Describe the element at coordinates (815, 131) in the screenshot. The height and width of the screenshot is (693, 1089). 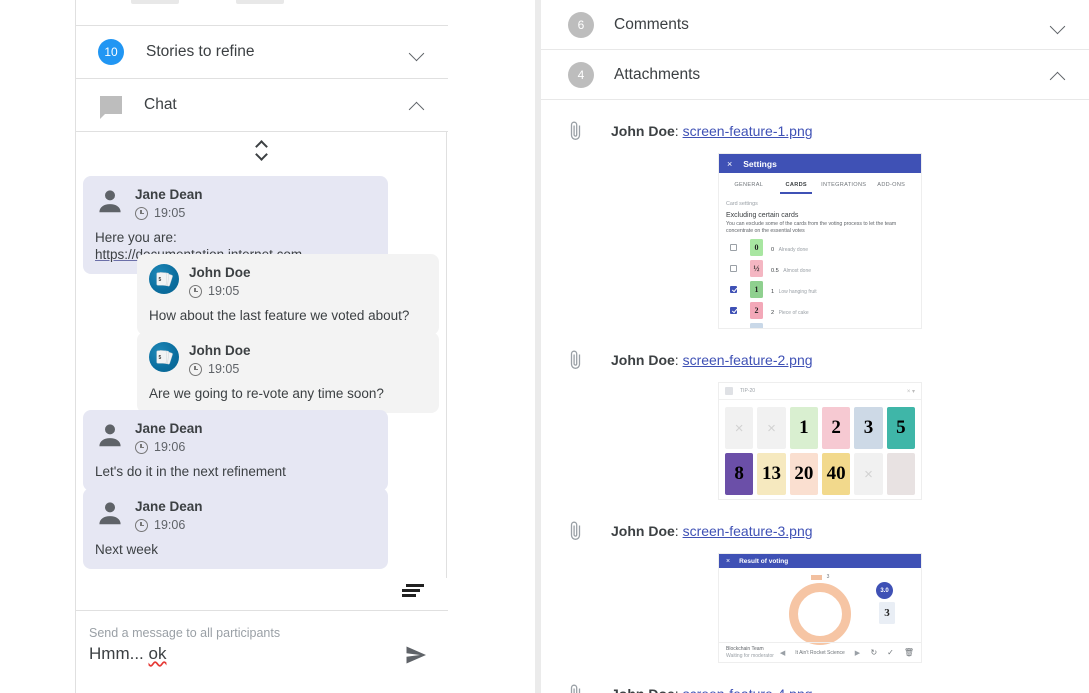
I see `attachment-row: John Doe: screen-feature-1.png` at that location.